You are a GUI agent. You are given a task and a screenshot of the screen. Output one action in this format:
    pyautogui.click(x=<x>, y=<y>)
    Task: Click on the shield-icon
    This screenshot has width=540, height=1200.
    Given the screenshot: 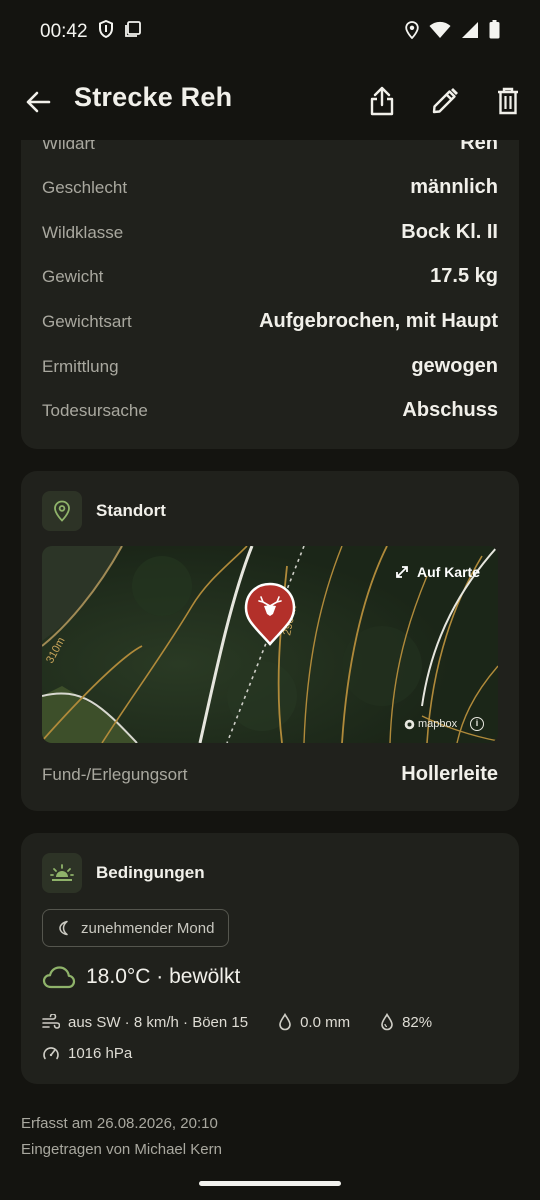 What is the action you would take?
    pyautogui.click(x=106, y=31)
    